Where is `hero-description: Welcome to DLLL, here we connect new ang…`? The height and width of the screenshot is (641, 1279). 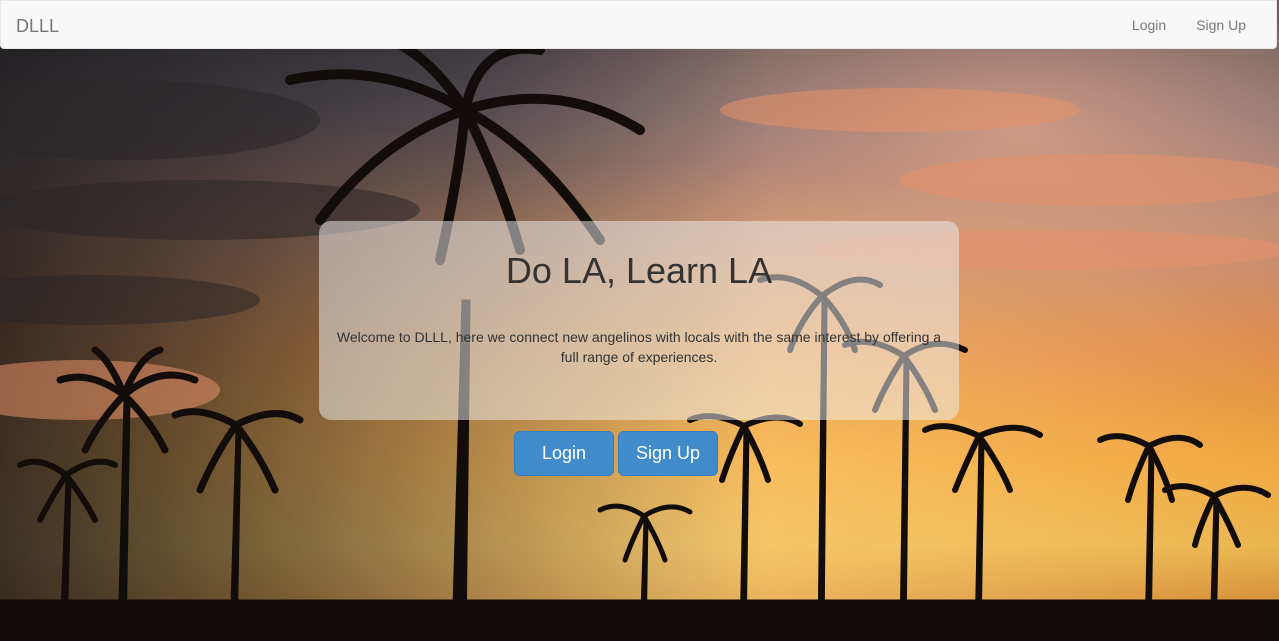
hero-description: Welcome to DLLL, here we connect new ang… is located at coordinates (639, 347).